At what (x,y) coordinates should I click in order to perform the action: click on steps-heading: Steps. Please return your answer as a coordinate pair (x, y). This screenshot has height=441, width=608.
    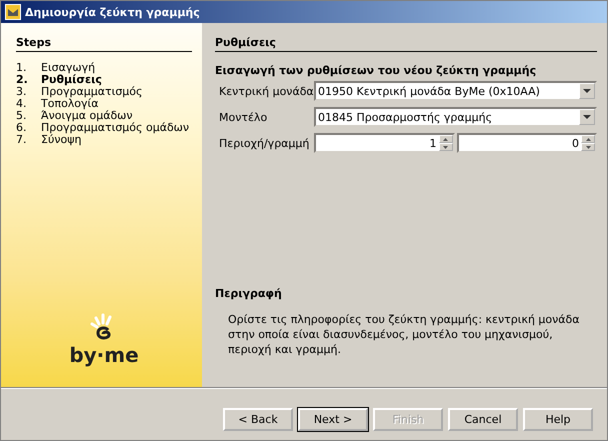
    Looking at the image, I should click on (104, 44).